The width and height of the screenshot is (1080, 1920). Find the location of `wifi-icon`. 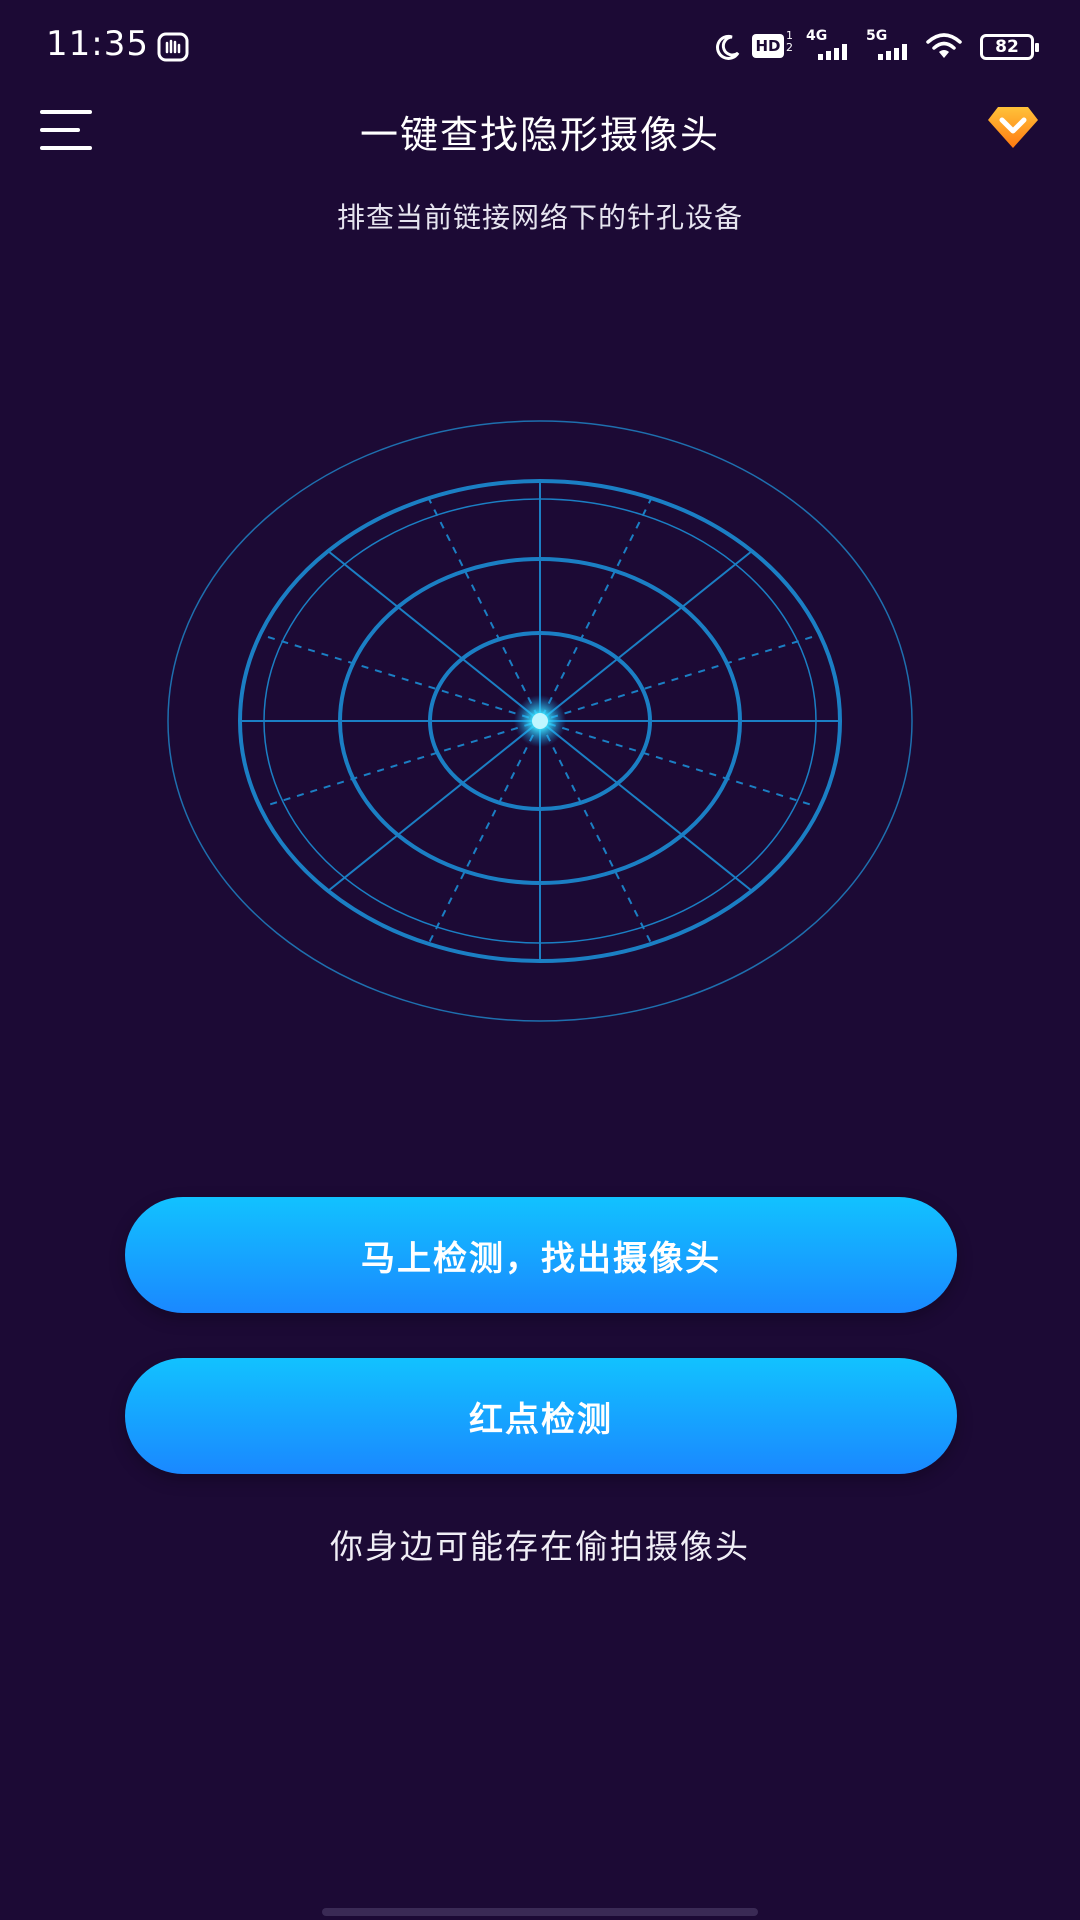

wifi-icon is located at coordinates (944, 45).